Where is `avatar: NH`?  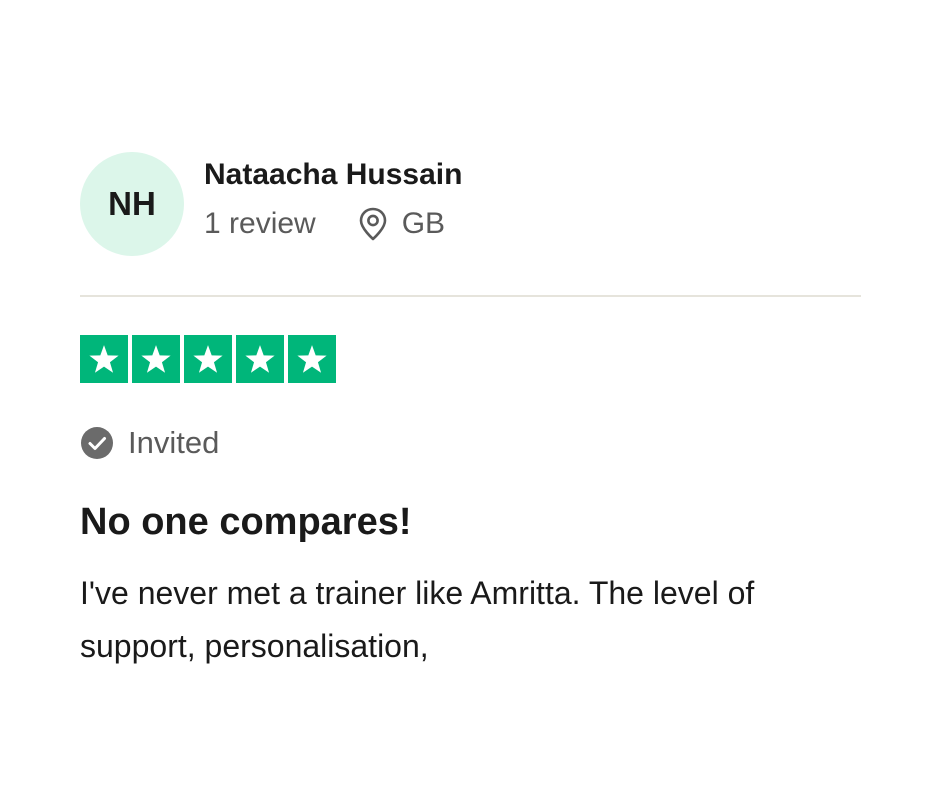 avatar: NH is located at coordinates (132, 204).